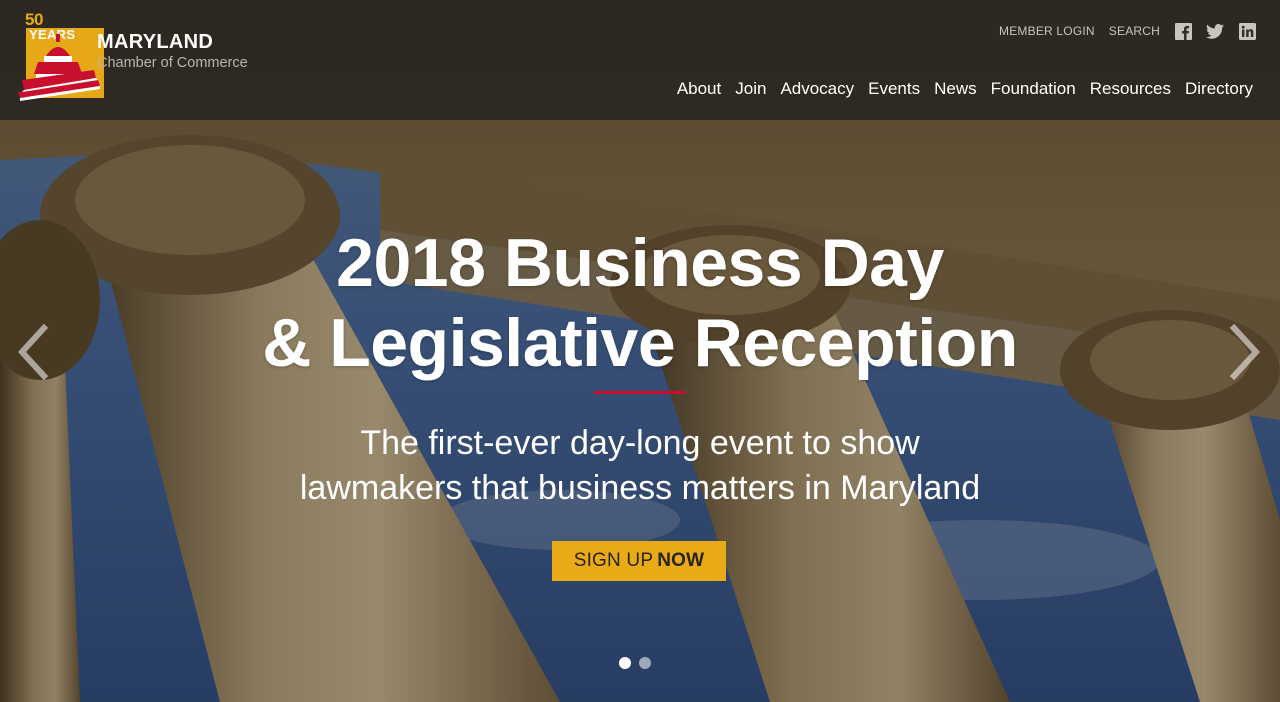  Describe the element at coordinates (1219, 89) in the screenshot. I see `nav-item-directory: Directory` at that location.